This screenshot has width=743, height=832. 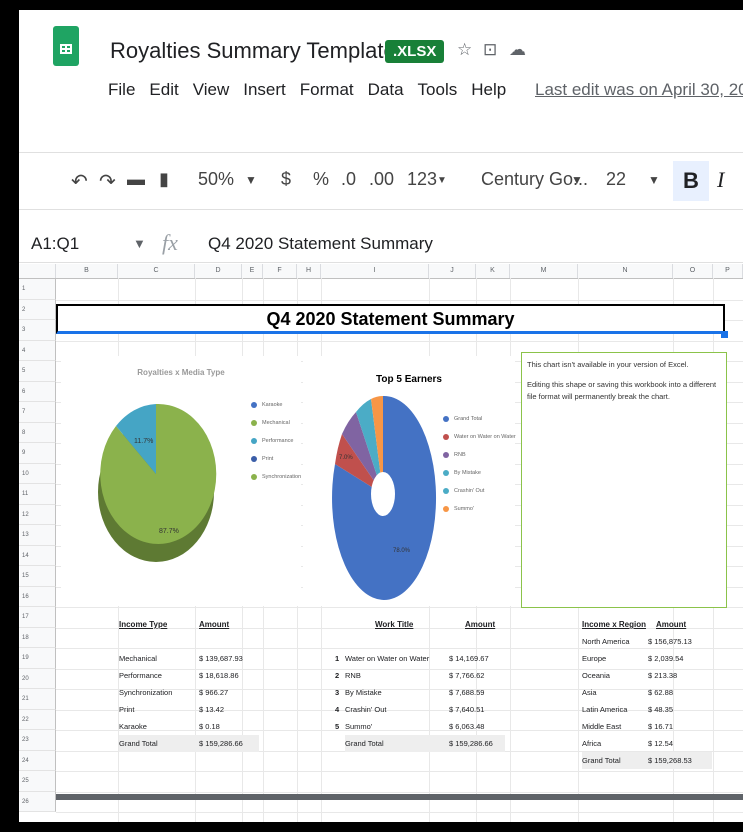 What do you see at coordinates (37, 412) in the screenshot?
I see `row-header: 7` at bounding box center [37, 412].